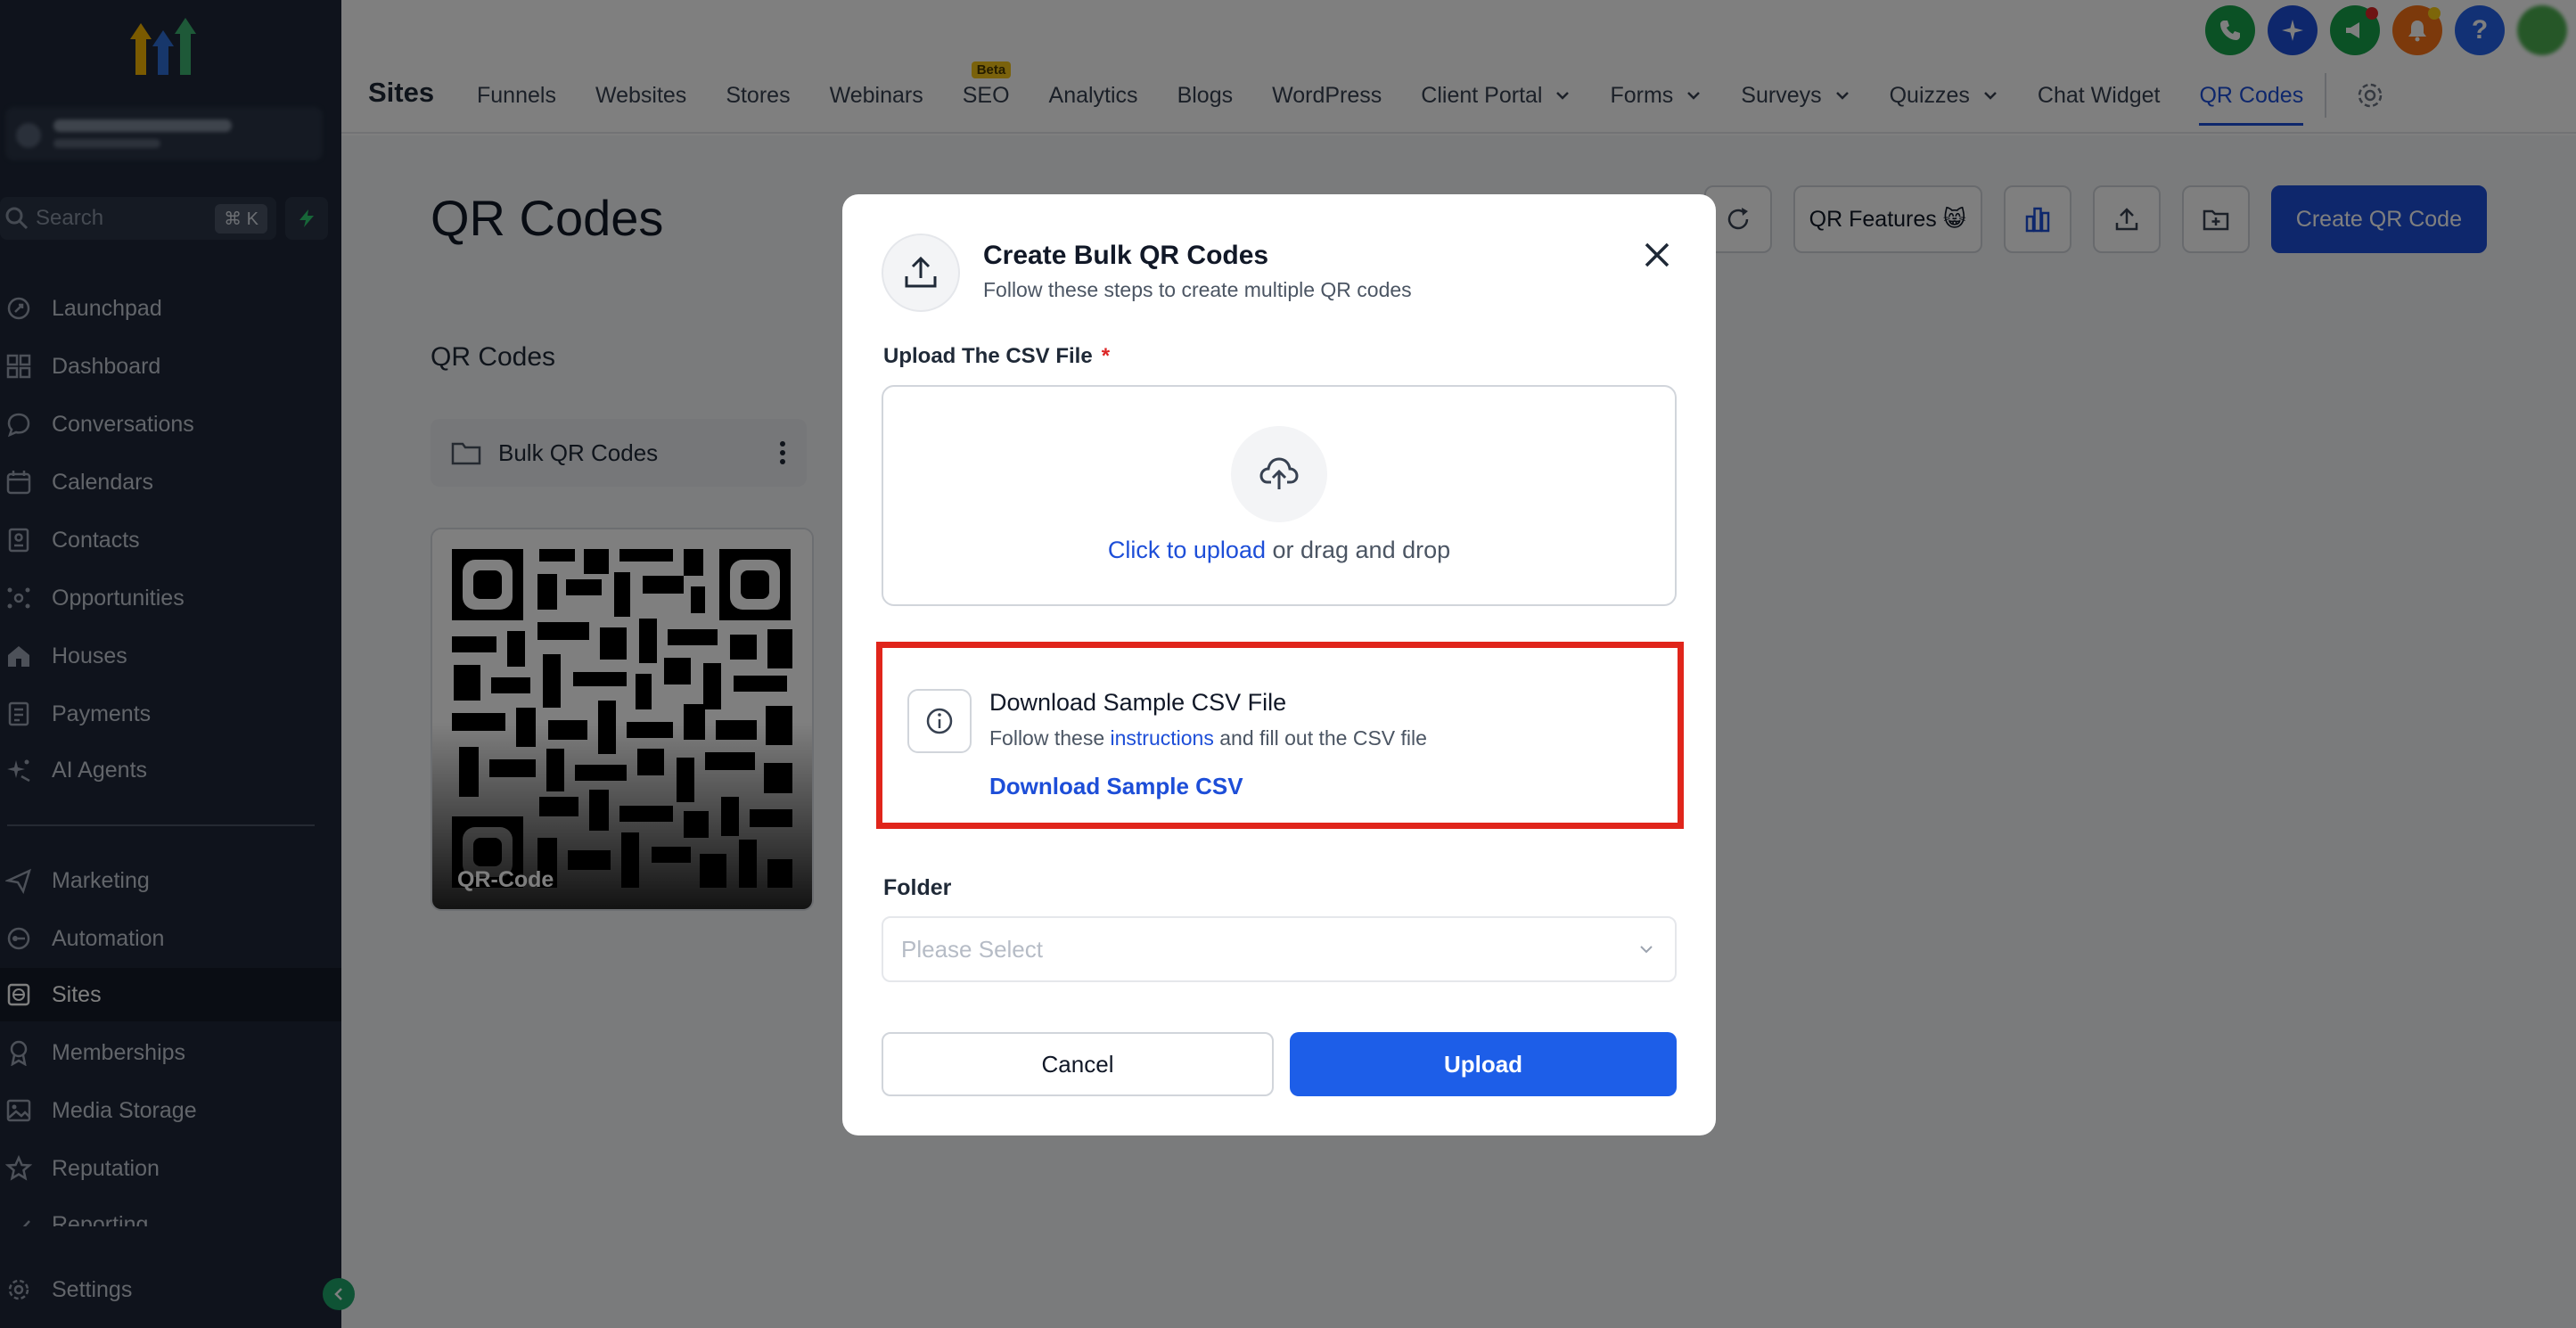 The height and width of the screenshot is (1328, 2576). I want to click on instructions-link: instructions, so click(1162, 738).